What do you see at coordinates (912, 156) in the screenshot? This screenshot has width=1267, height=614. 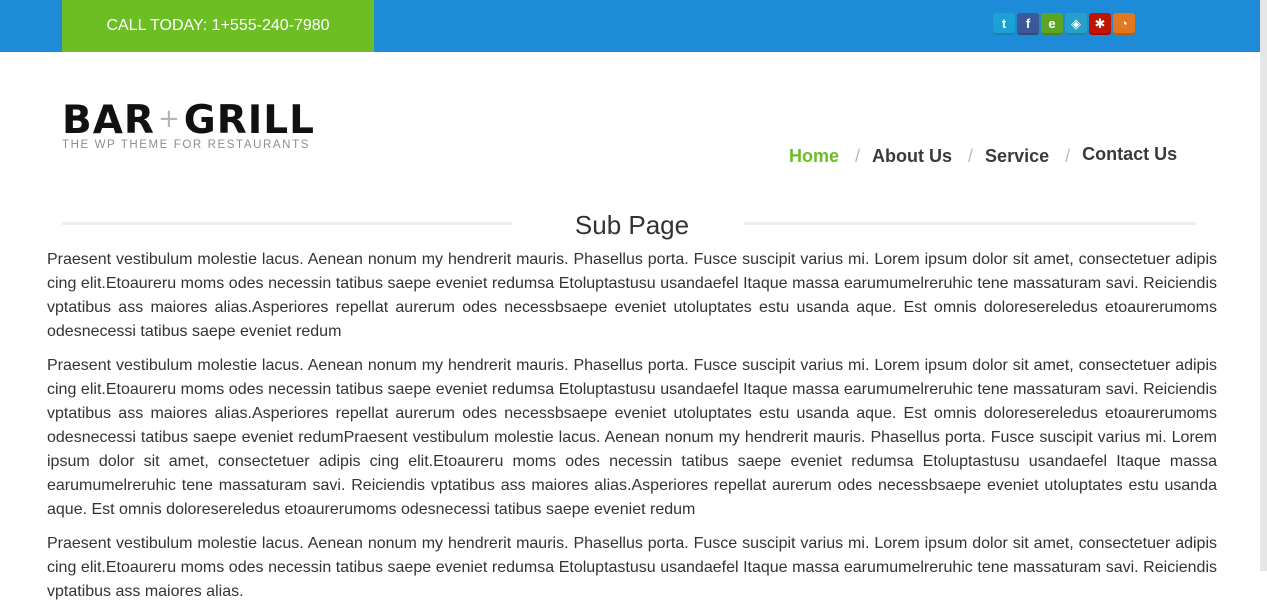 I see `nav-about-us: About Us` at bounding box center [912, 156].